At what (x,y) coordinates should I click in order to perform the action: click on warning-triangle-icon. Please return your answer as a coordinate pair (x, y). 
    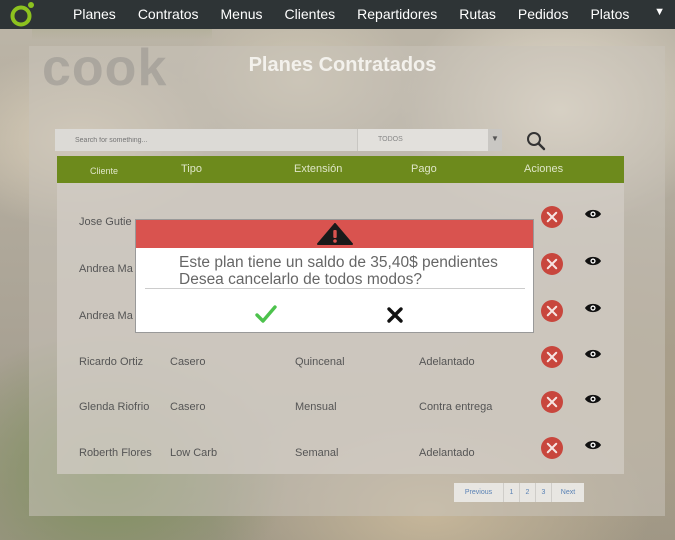
    Looking at the image, I should click on (335, 234).